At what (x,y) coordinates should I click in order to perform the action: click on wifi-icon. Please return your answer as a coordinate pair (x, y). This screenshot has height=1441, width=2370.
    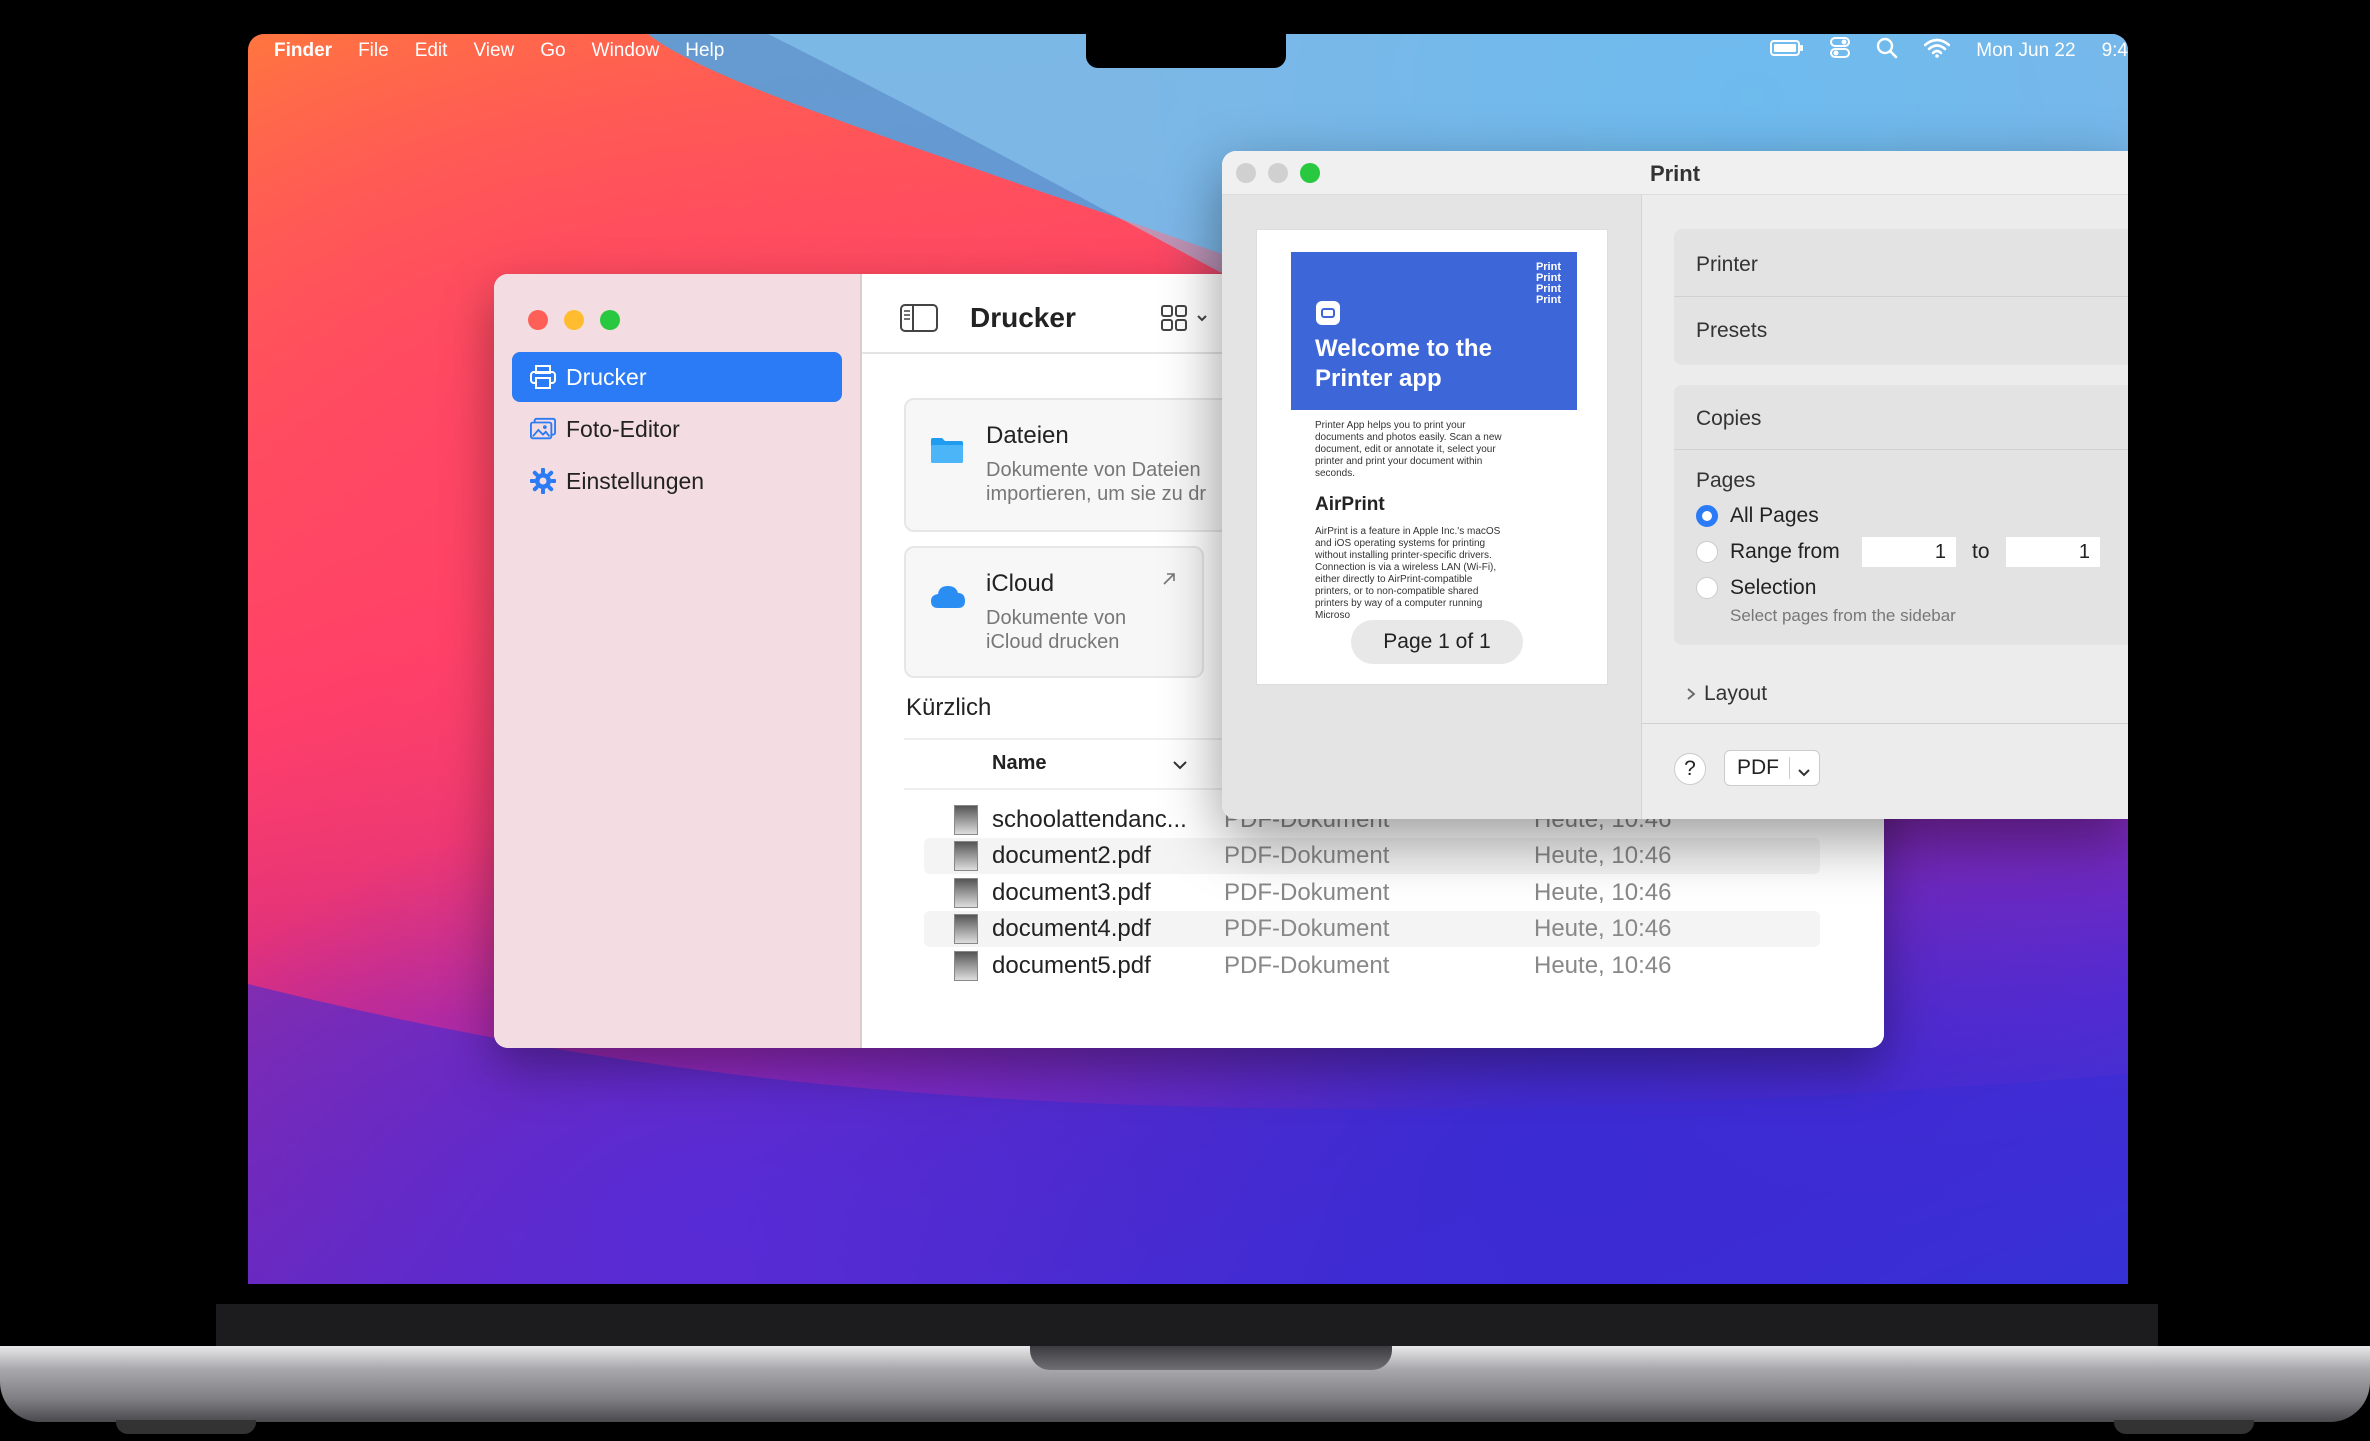
    Looking at the image, I should click on (1937, 51).